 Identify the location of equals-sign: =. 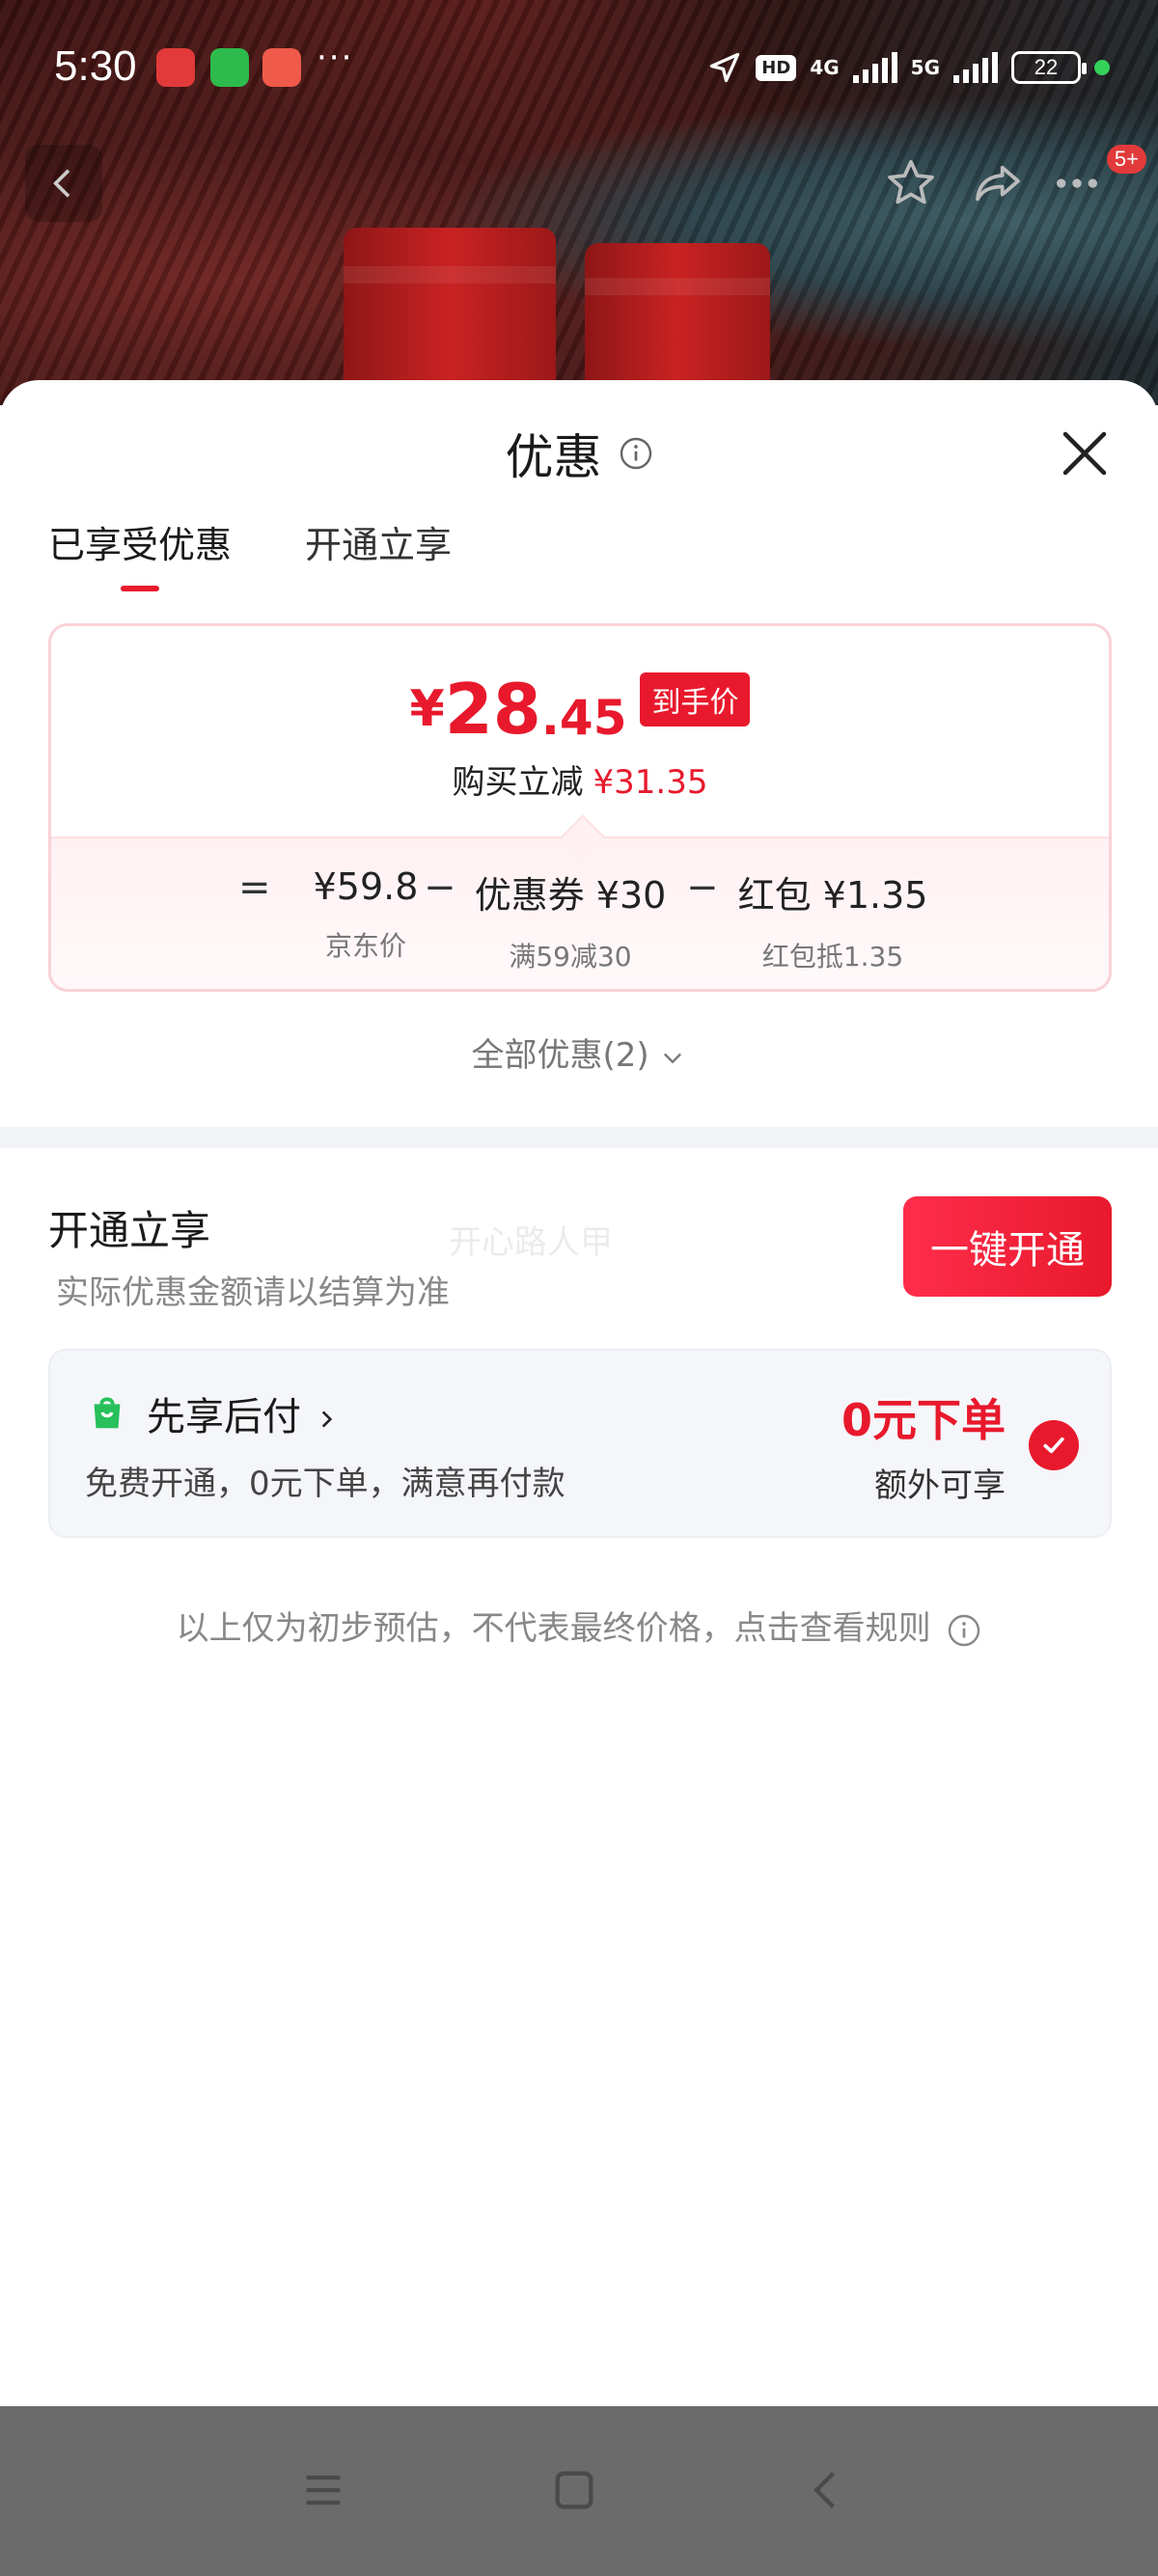
(254, 887).